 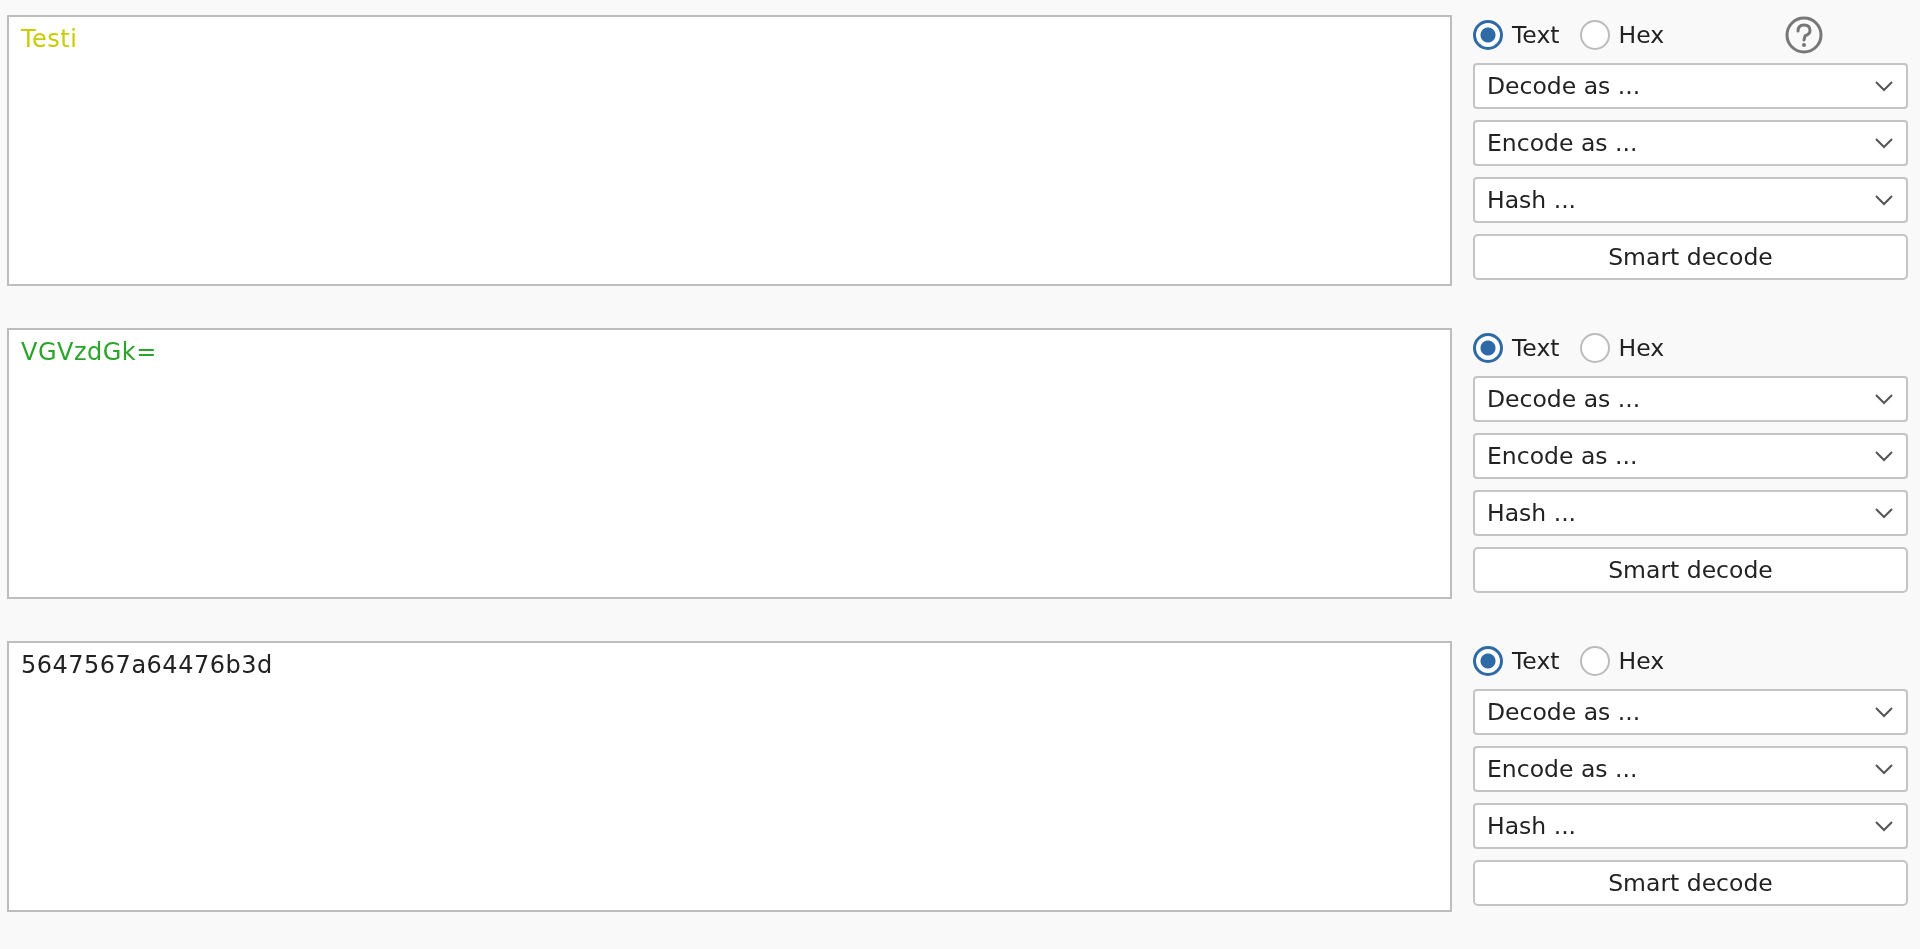 What do you see at coordinates (89, 352) in the screenshot?
I see `editor-text: VGVzdGk=` at bounding box center [89, 352].